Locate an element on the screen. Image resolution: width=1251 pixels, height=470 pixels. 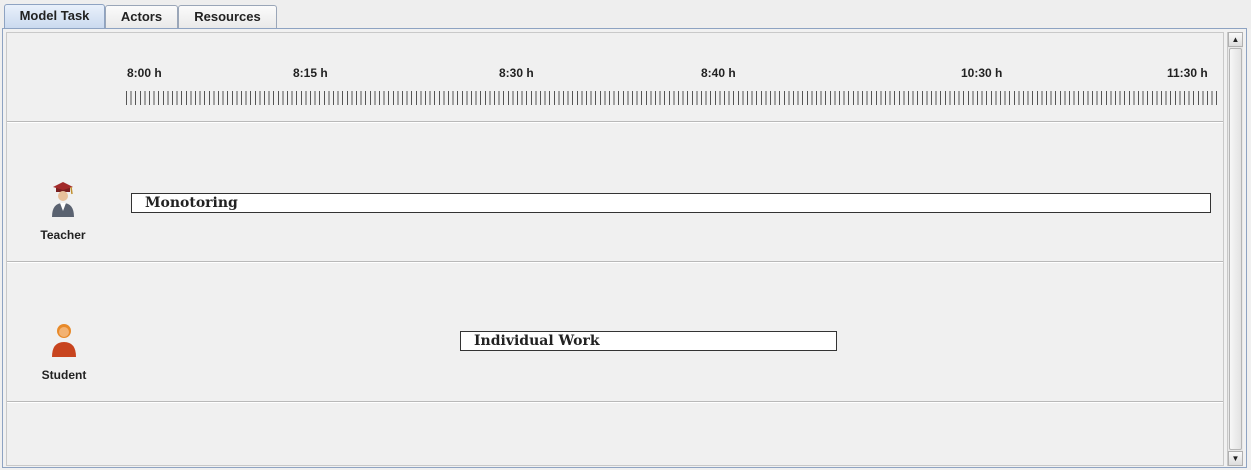
task-bar-monotoring: Monotoring is located at coordinates (671, 203).